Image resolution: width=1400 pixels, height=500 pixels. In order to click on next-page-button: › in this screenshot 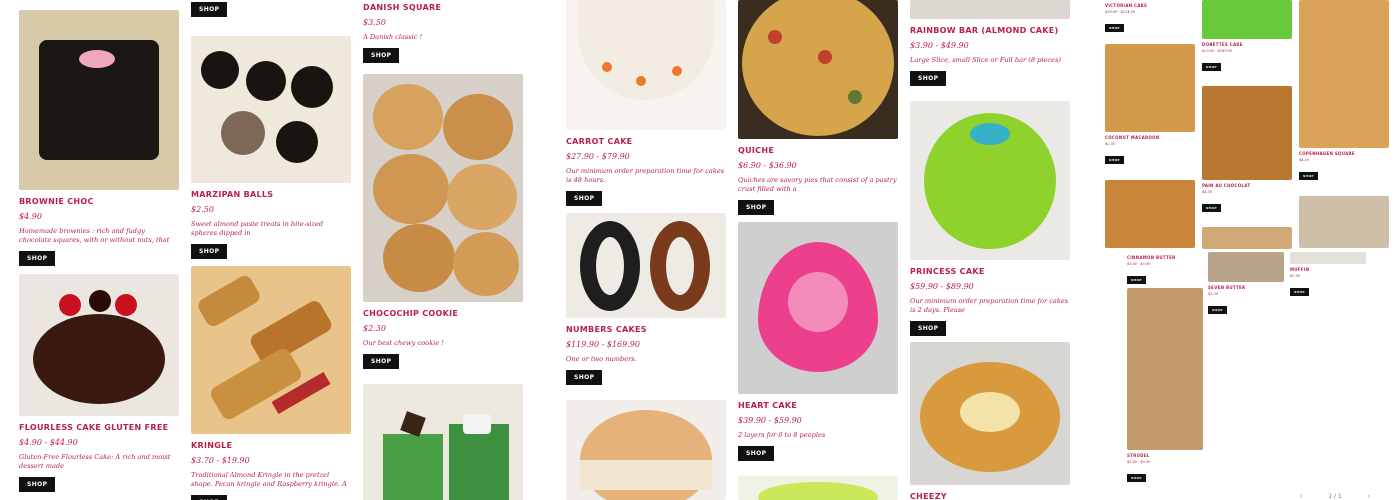, I will do `click(1369, 496)`.